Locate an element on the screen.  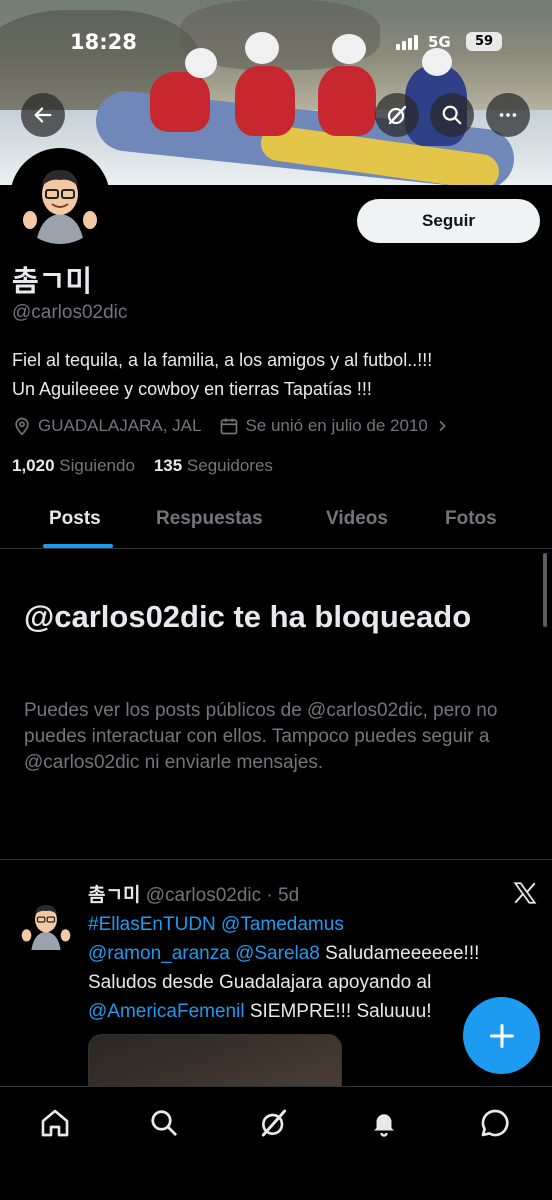
chat-bubble-icon is located at coordinates (495, 1123).